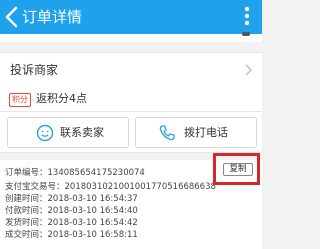 Image resolution: width=320 pixels, height=249 pixels. I want to click on cut-off-text, so click(246, 34).